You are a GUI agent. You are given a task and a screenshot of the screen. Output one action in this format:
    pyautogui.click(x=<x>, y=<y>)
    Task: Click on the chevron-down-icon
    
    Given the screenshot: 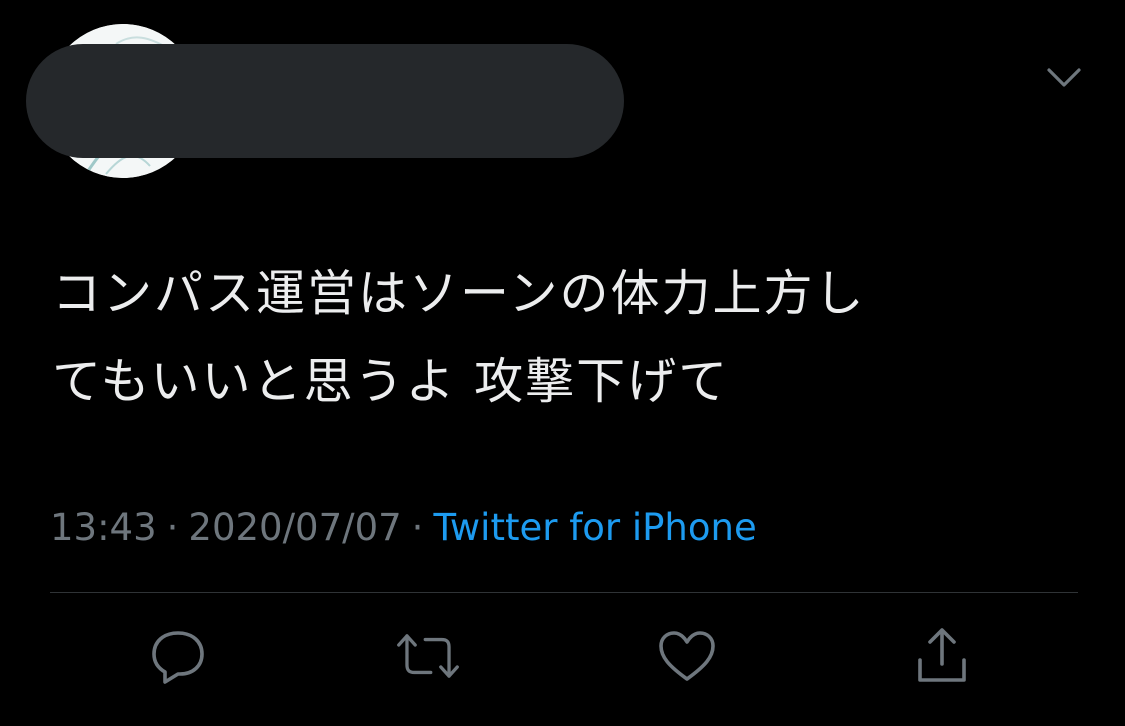 What is the action you would take?
    pyautogui.click(x=1064, y=77)
    